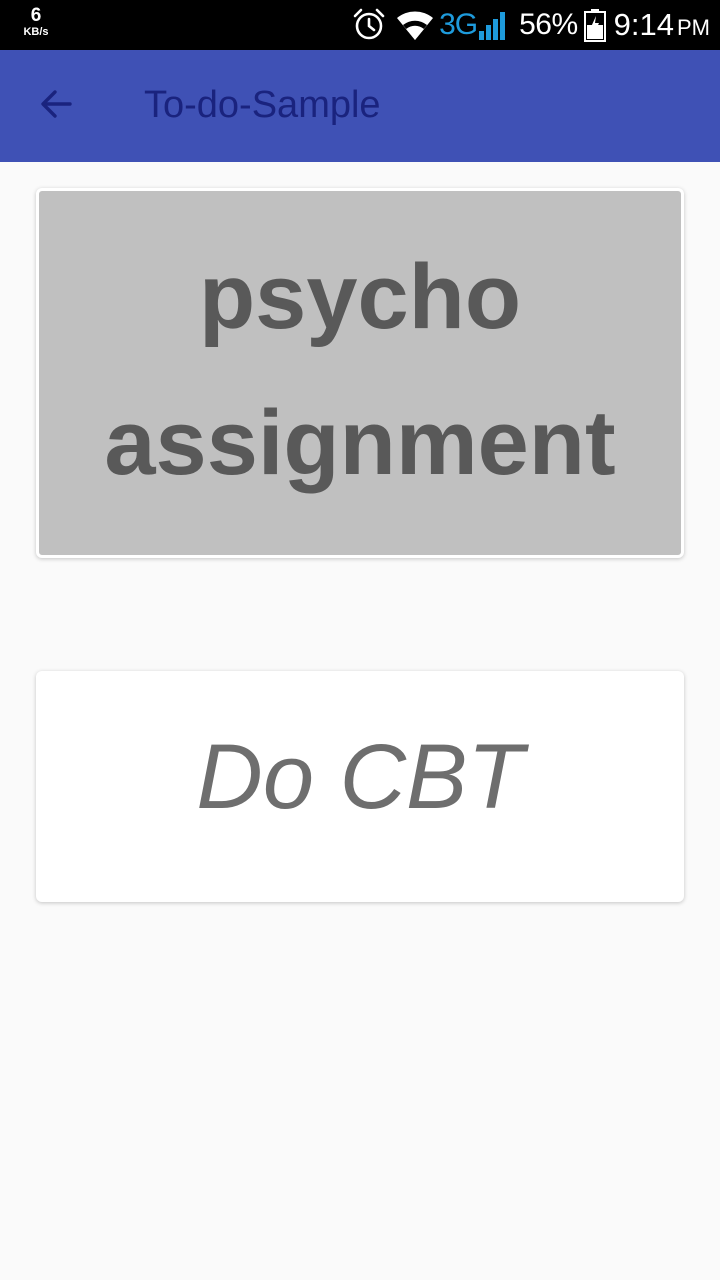 Image resolution: width=720 pixels, height=1280 pixels. What do you see at coordinates (594, 25) in the screenshot?
I see `battery-icon` at bounding box center [594, 25].